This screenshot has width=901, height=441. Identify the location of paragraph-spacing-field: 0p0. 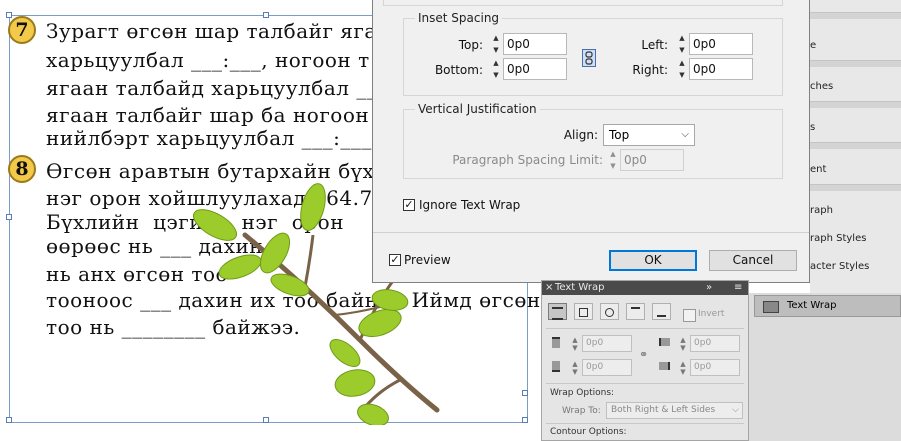
(652, 160).